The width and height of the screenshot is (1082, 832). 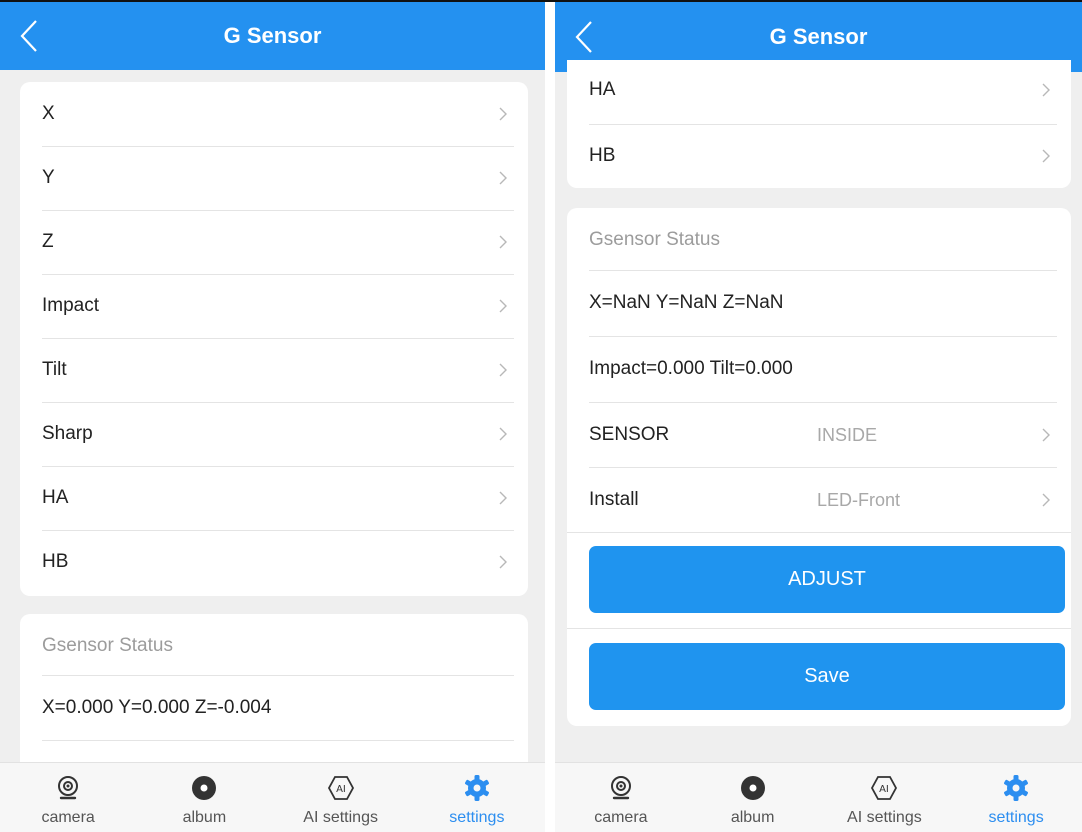 I want to click on sensor-label: SENSOR, so click(x=629, y=434).